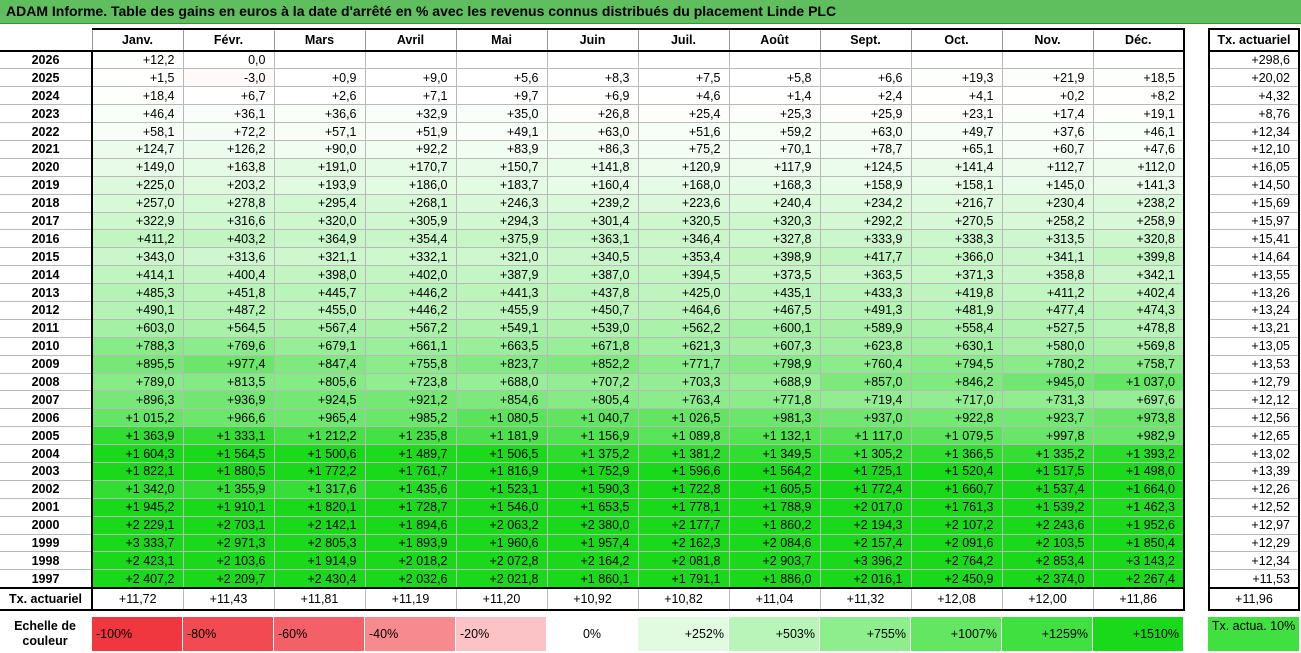  I want to click on gain-cell: +292,2, so click(865, 221).